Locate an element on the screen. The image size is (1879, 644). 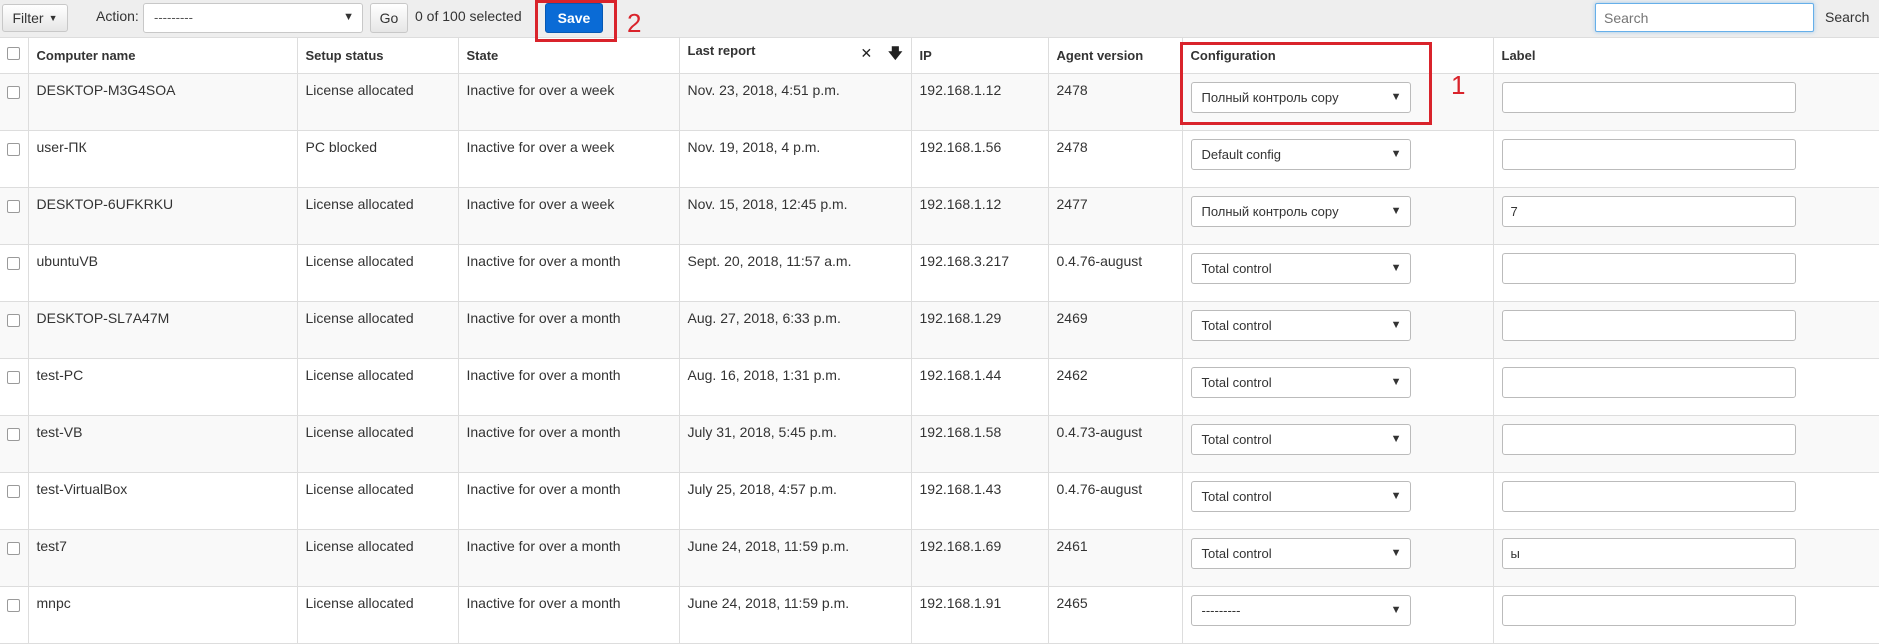
agent-version-cell: 0.4.76-august is located at coordinates (1115, 501).